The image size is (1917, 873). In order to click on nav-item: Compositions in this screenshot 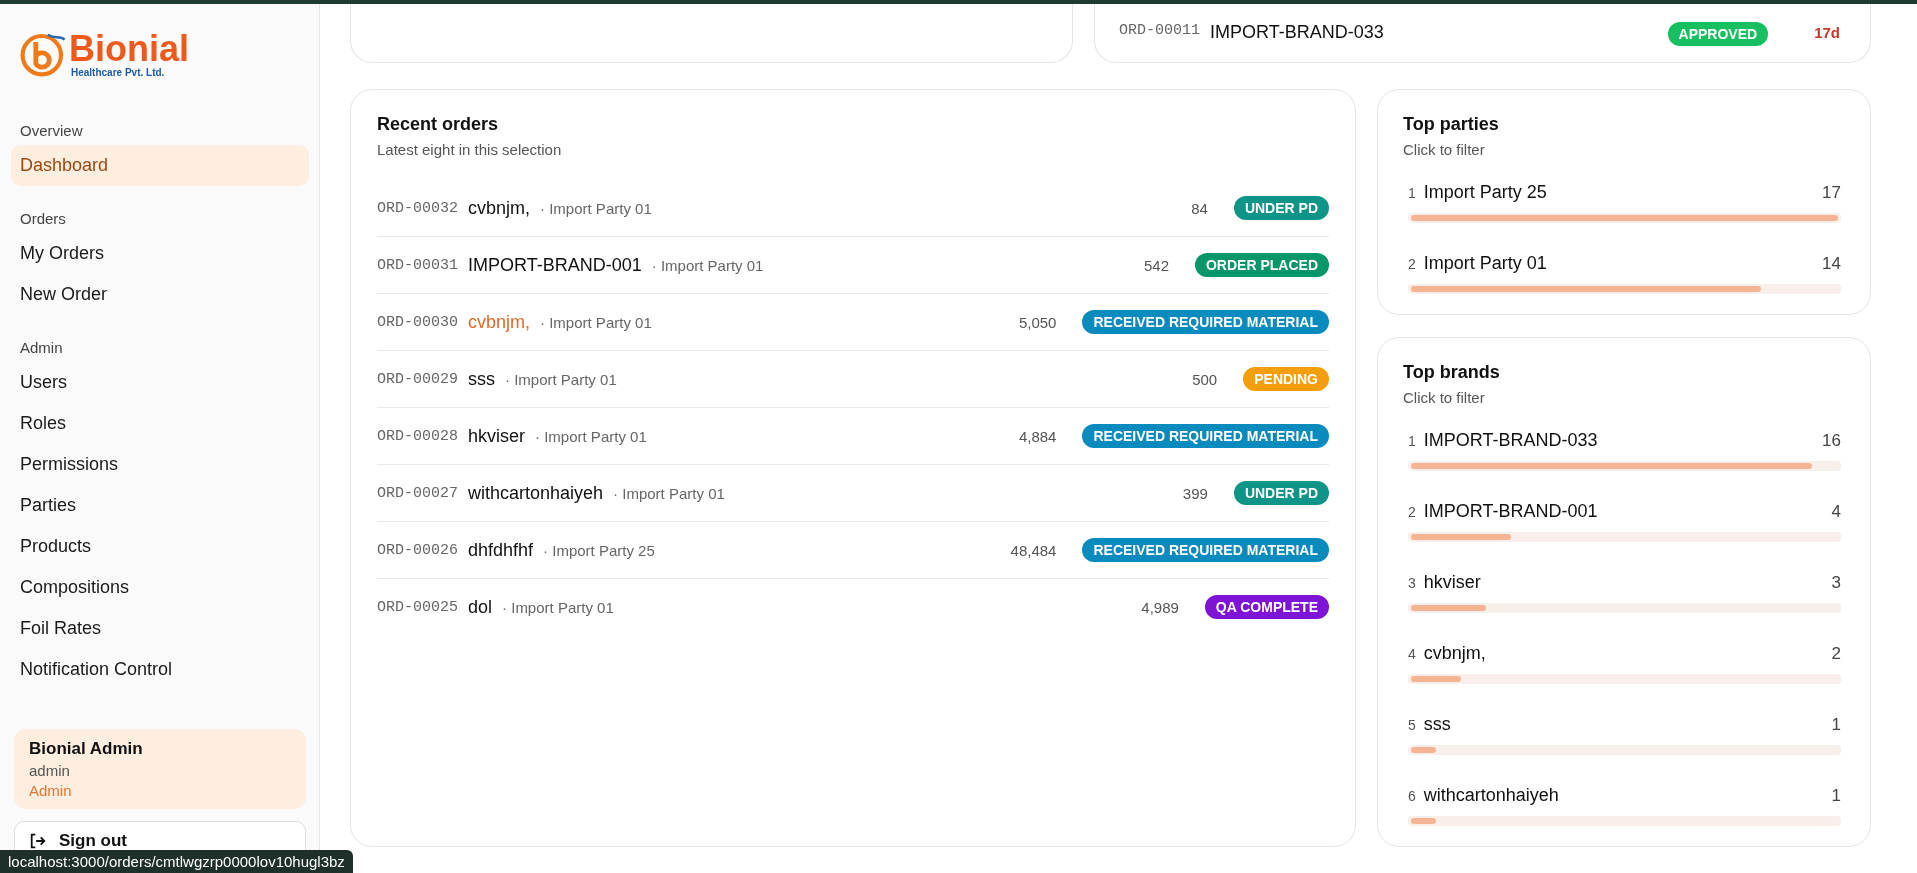, I will do `click(160, 587)`.